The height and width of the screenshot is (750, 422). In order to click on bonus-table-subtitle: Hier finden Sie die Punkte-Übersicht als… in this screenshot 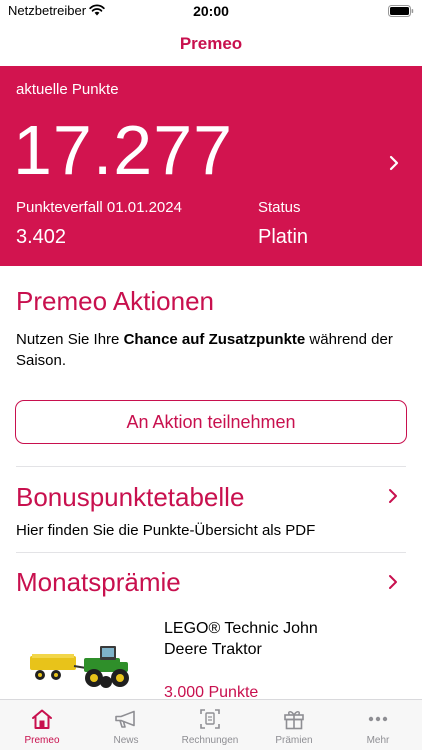, I will do `click(166, 530)`.